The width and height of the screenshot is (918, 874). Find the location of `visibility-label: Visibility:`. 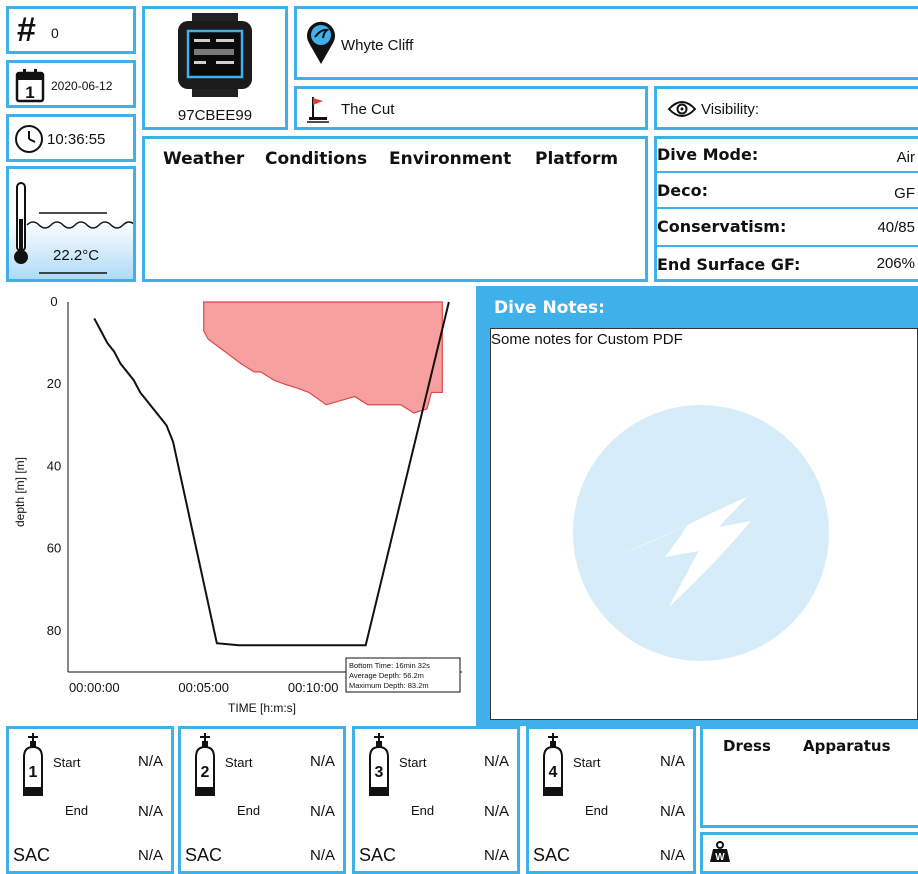

visibility-label: Visibility: is located at coordinates (730, 109).